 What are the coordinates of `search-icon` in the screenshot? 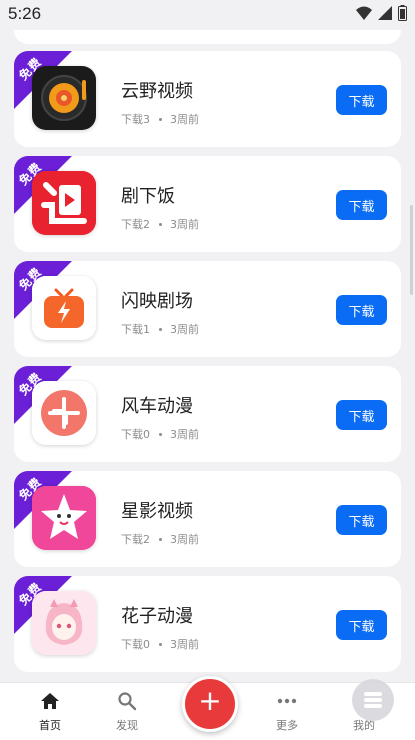 It's located at (127, 701).